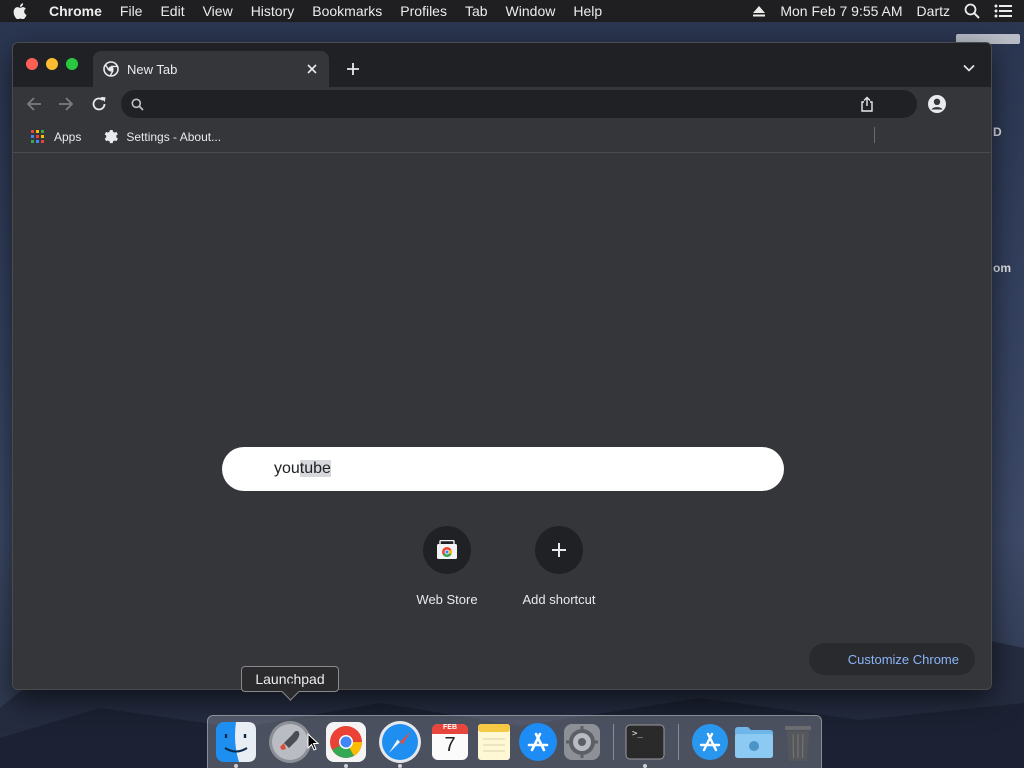 This screenshot has height=768, width=1024. Describe the element at coordinates (236, 742) in the screenshot. I see `finder-icon` at that location.